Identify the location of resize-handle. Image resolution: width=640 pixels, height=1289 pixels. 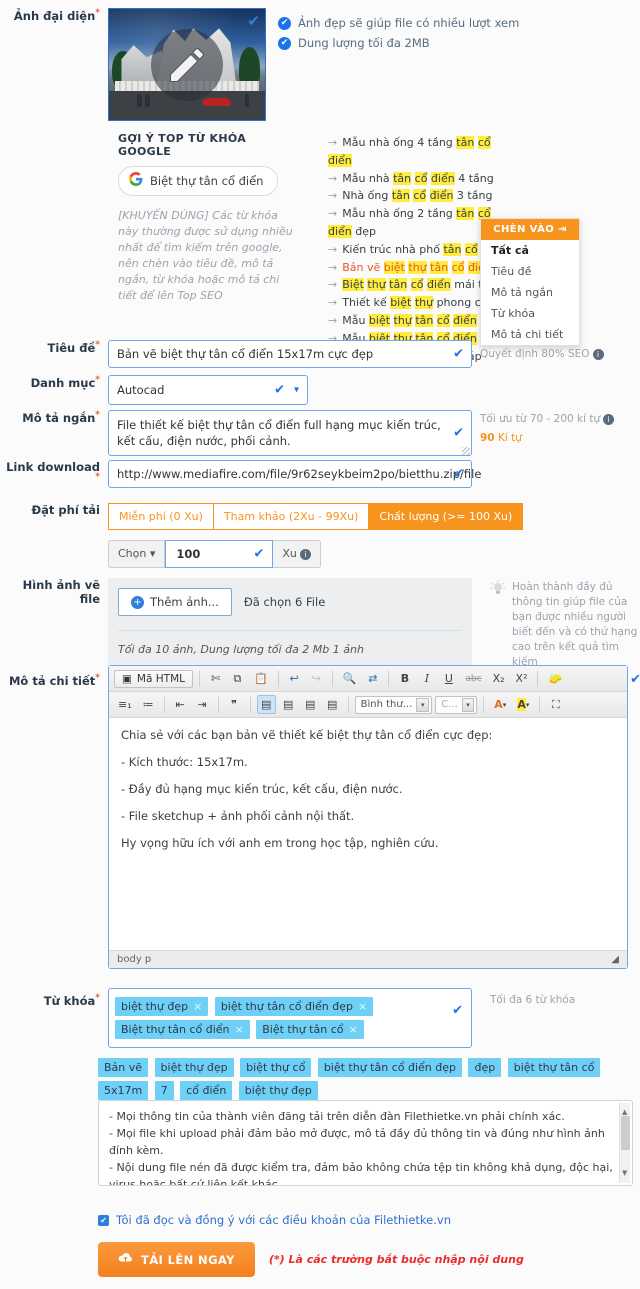
(466, 451).